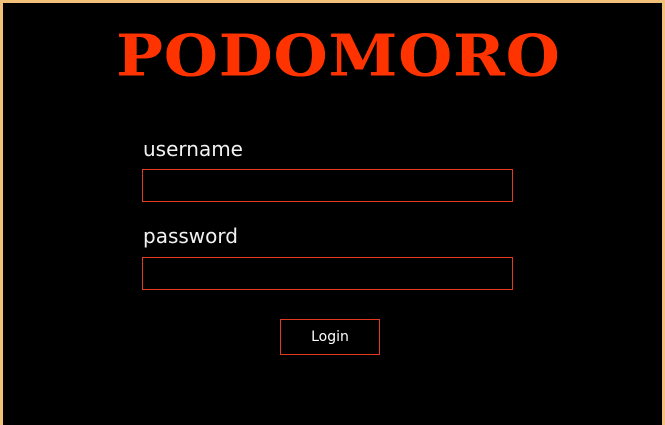  I want to click on password-label: password, so click(190, 236).